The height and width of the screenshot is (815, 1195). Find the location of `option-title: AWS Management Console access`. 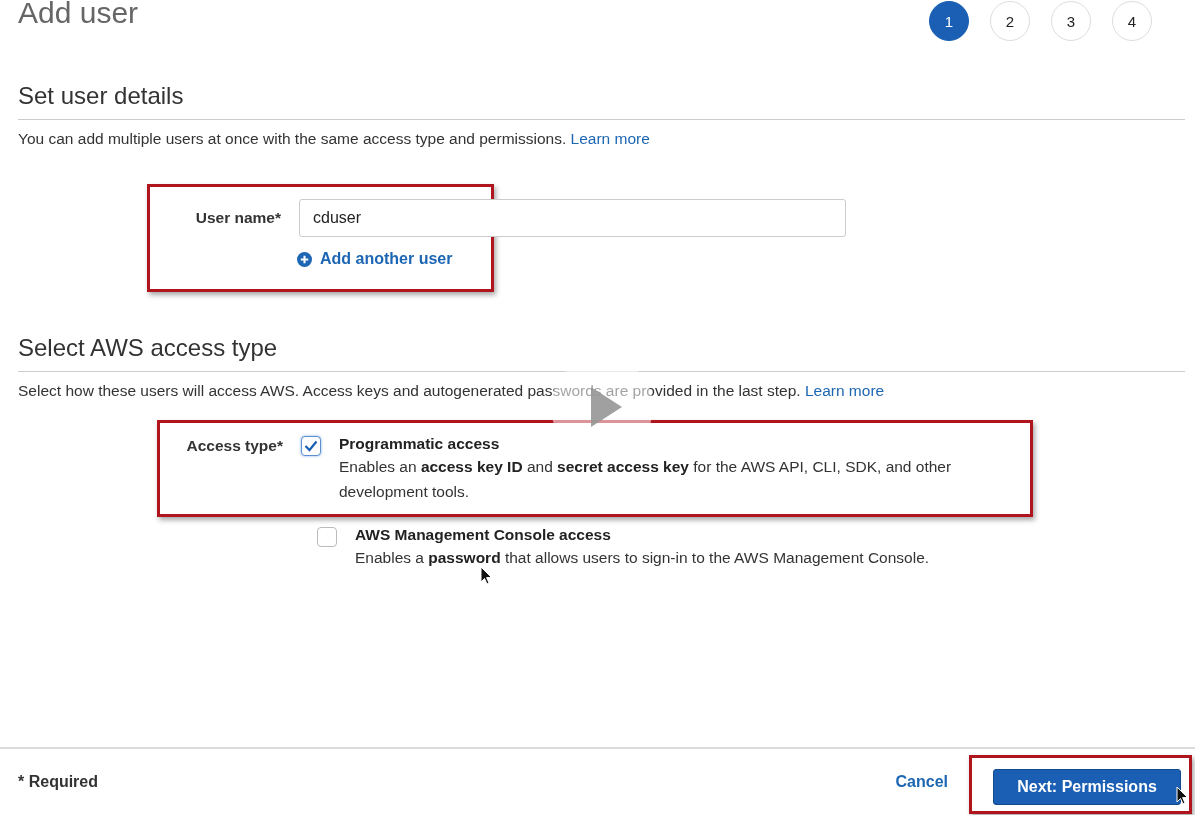

option-title: AWS Management Console access is located at coordinates (483, 535).